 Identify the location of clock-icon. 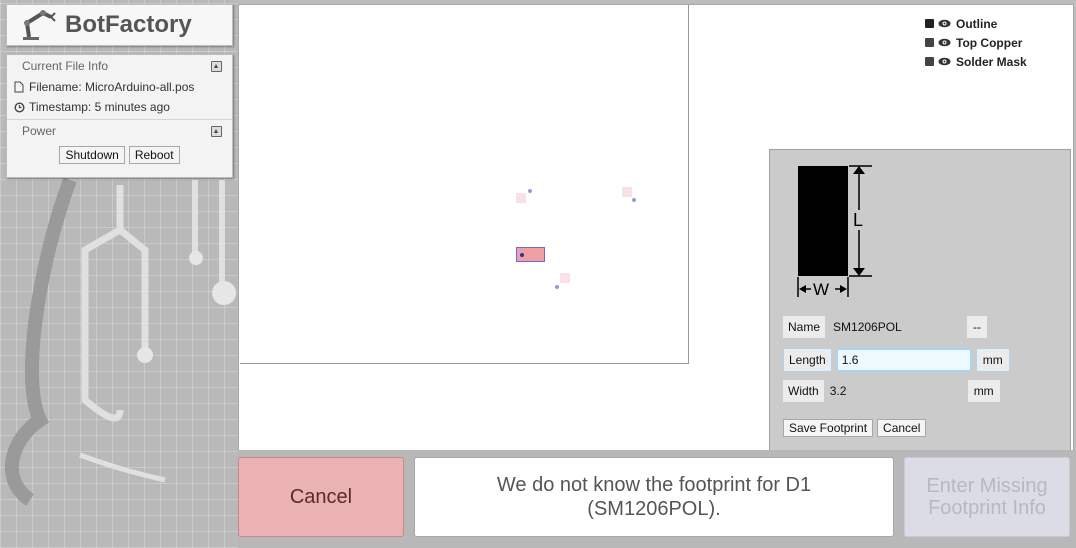
(19, 107).